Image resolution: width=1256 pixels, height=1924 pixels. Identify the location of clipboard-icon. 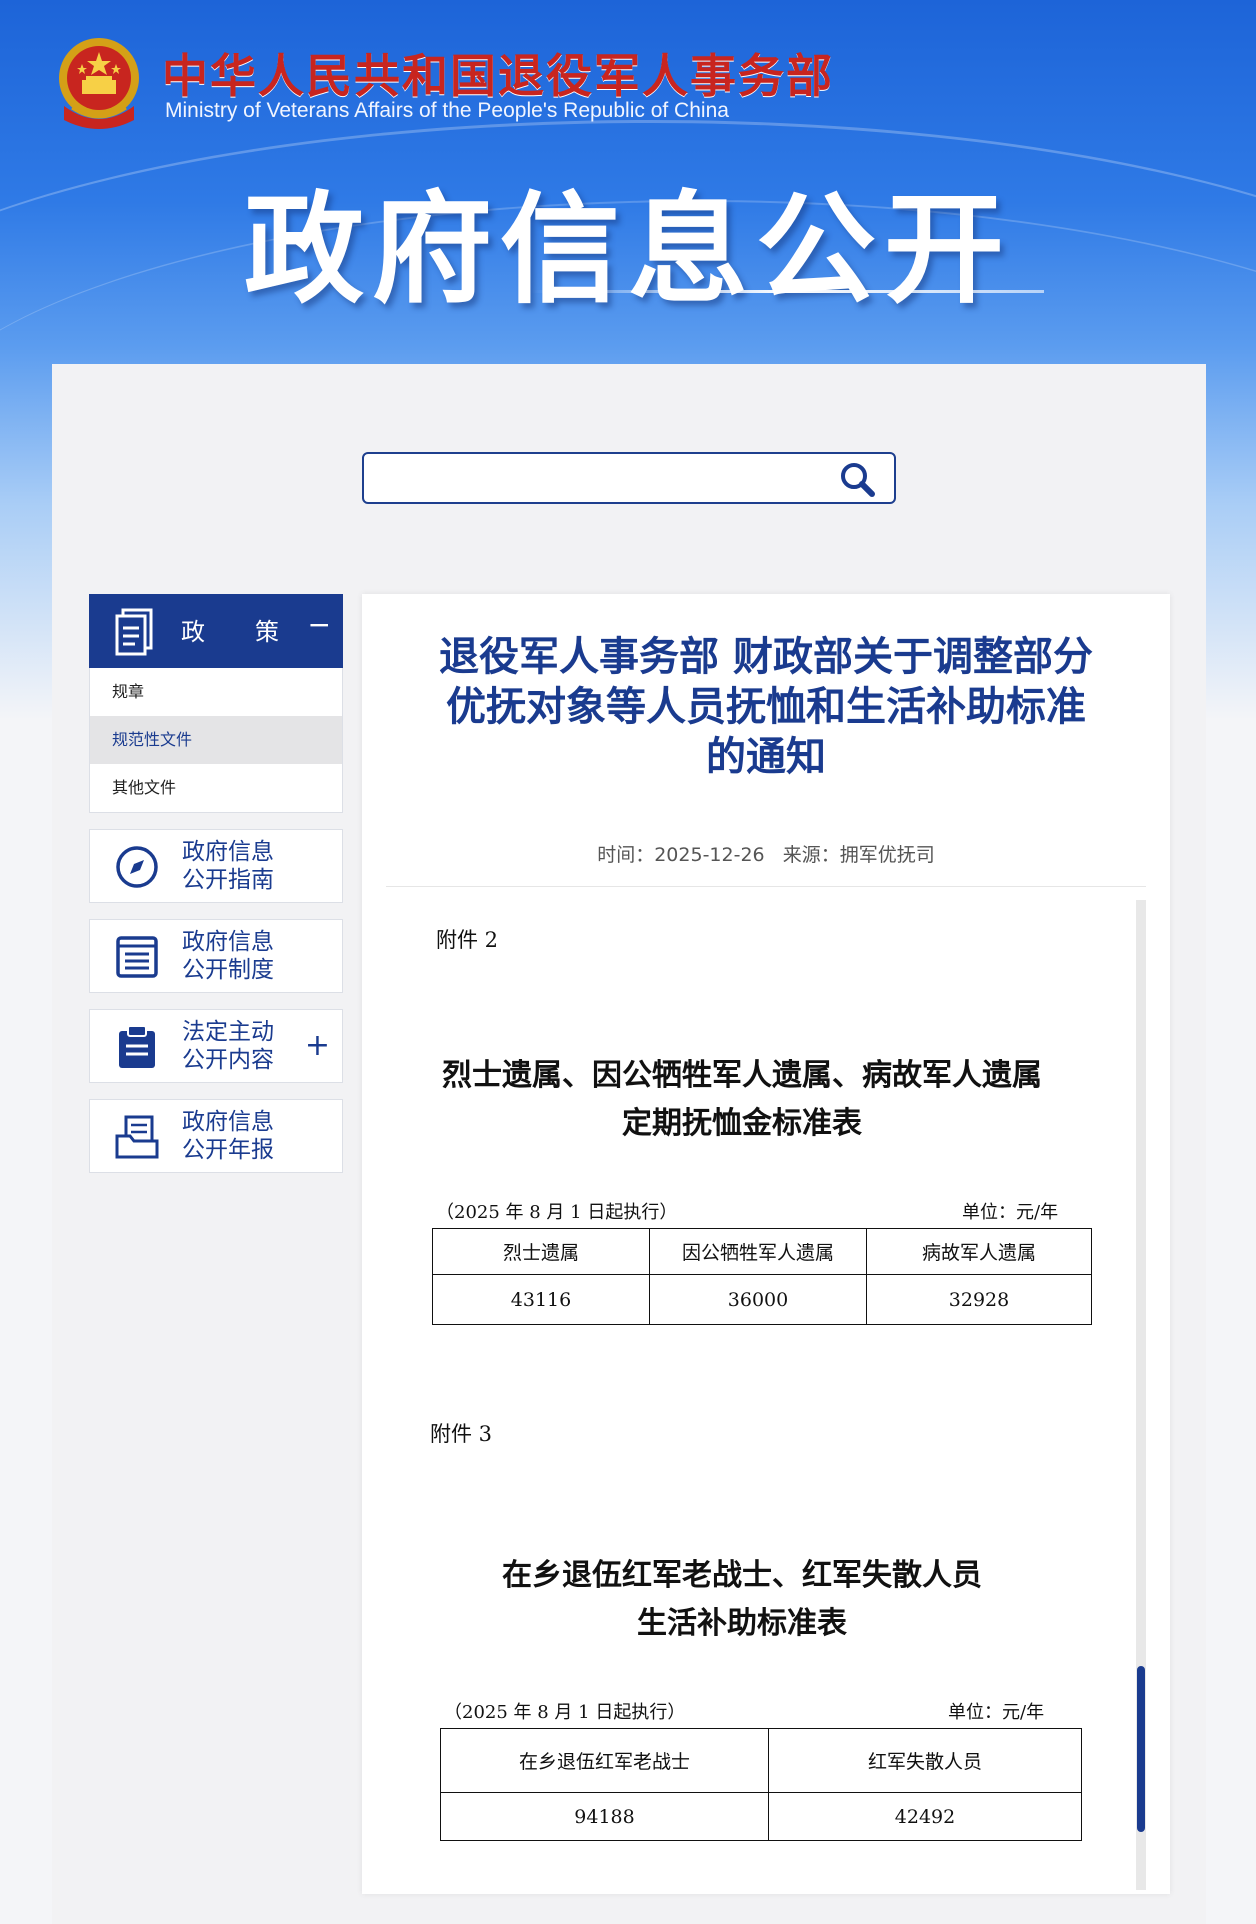
(137, 1046).